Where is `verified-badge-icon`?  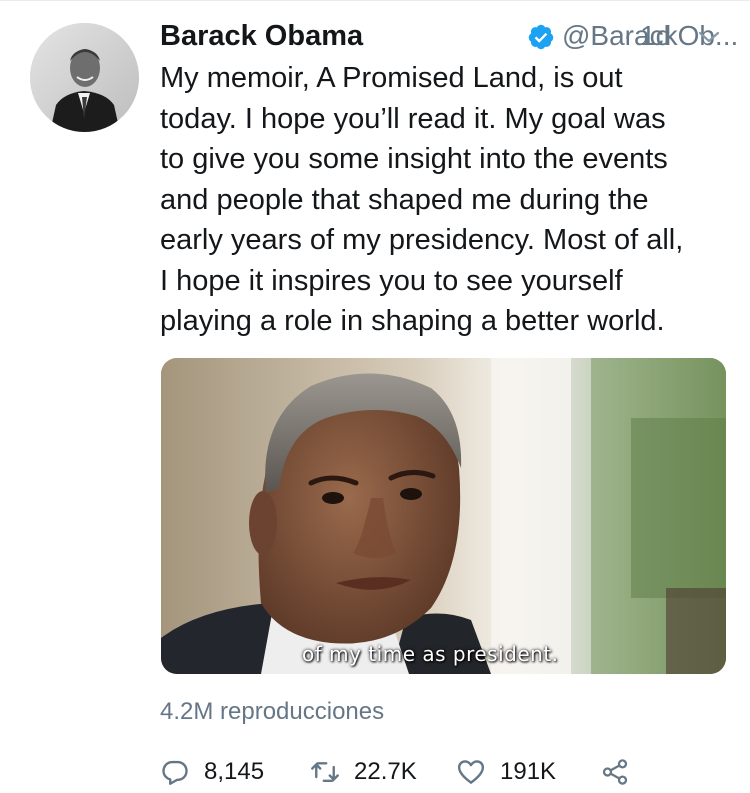
verified-badge-icon is located at coordinates (541, 37).